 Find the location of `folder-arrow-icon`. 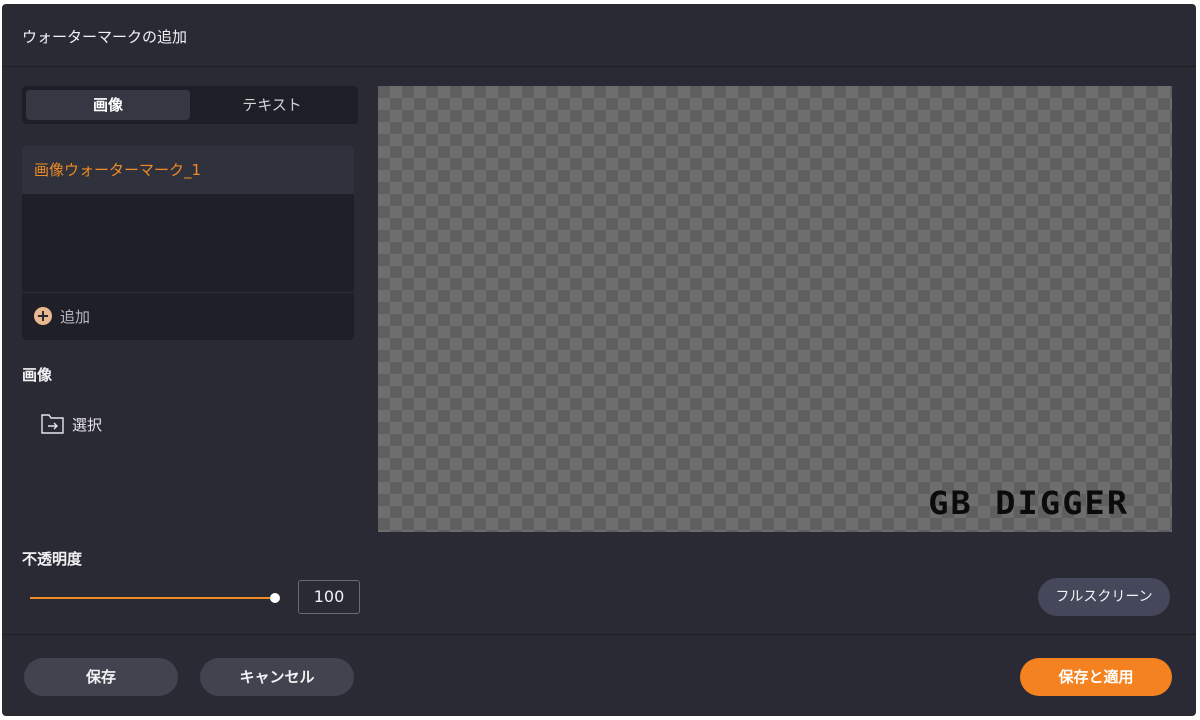

folder-arrow-icon is located at coordinates (52, 424).